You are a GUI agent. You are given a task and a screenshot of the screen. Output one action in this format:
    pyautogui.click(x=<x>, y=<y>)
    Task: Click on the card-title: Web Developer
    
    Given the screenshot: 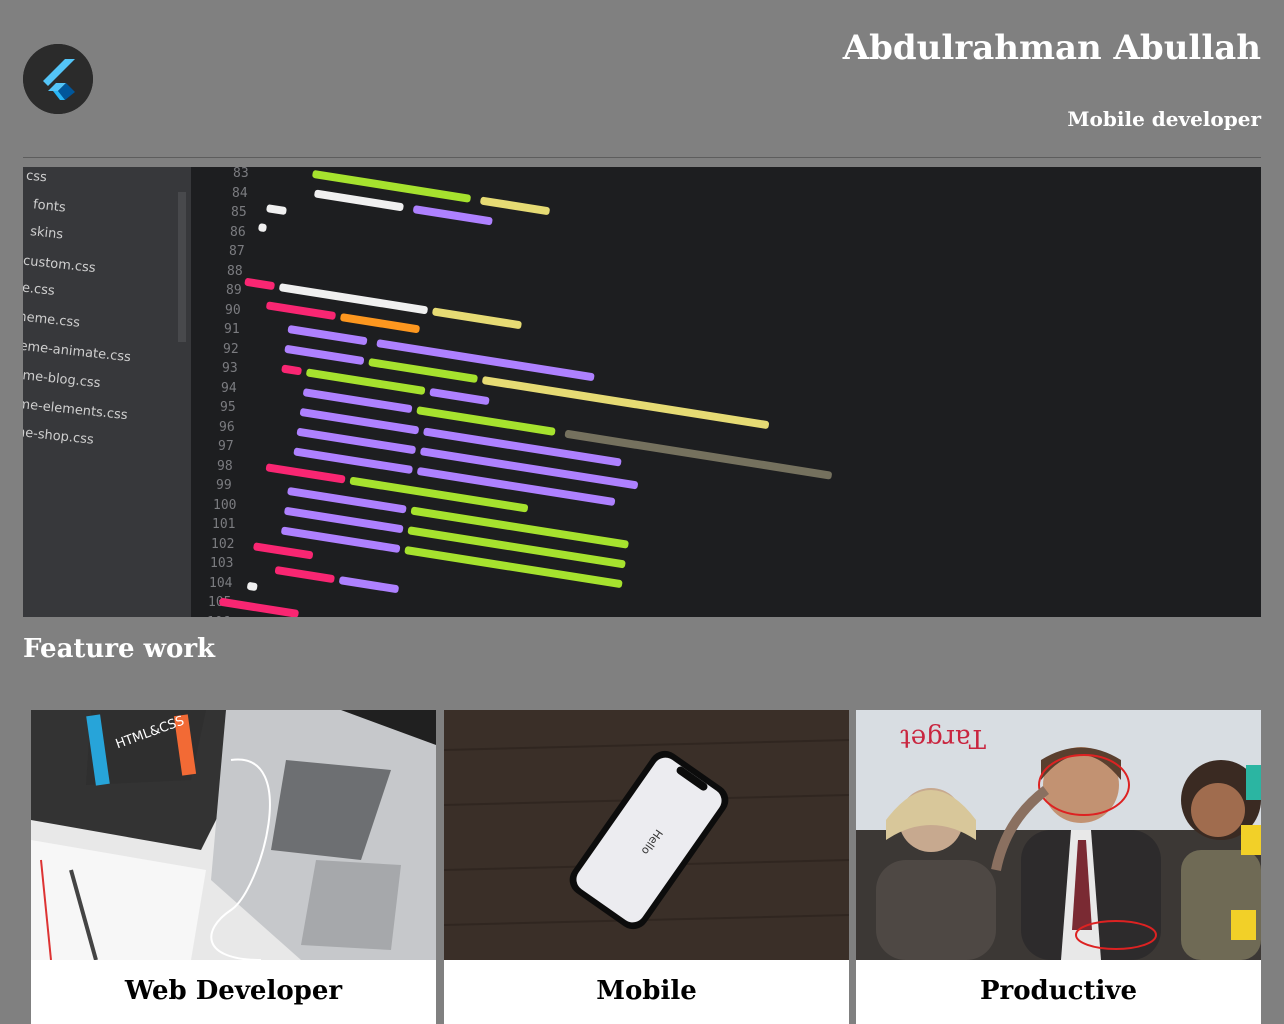 What is the action you would take?
    pyautogui.click(x=233, y=991)
    